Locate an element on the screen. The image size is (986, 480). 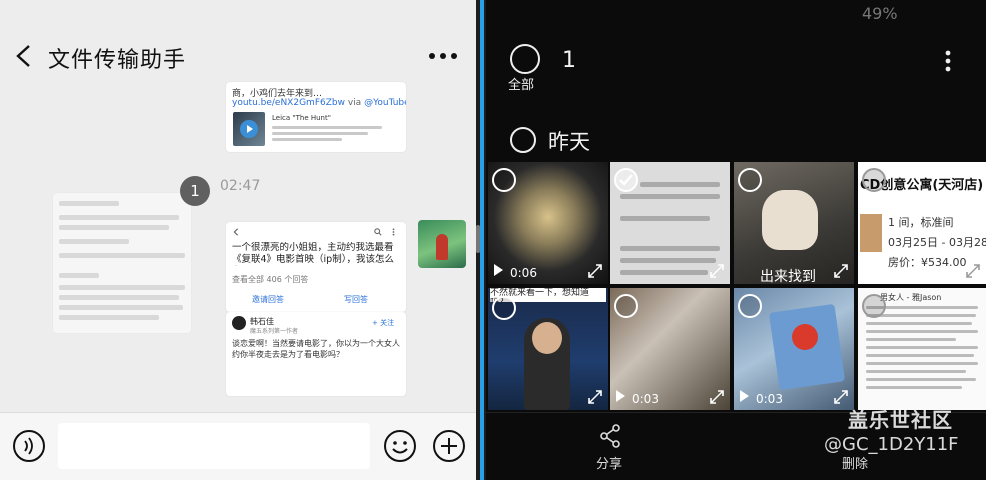
share-label: 分享 is located at coordinates (609, 462).